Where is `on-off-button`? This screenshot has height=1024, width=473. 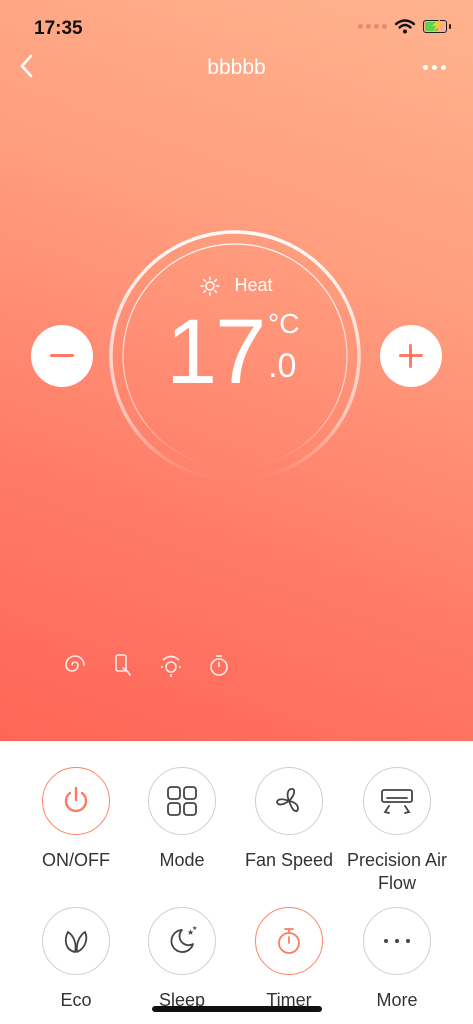 on-off-button is located at coordinates (76, 801).